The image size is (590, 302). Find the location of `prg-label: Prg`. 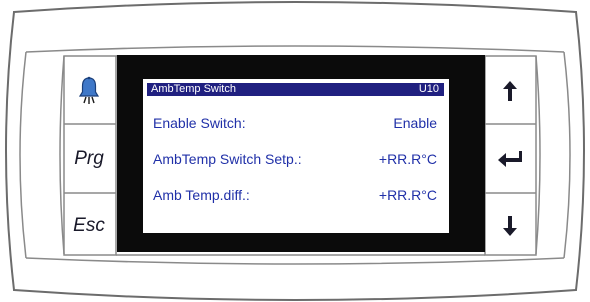

prg-label: Prg is located at coordinates (89, 158).